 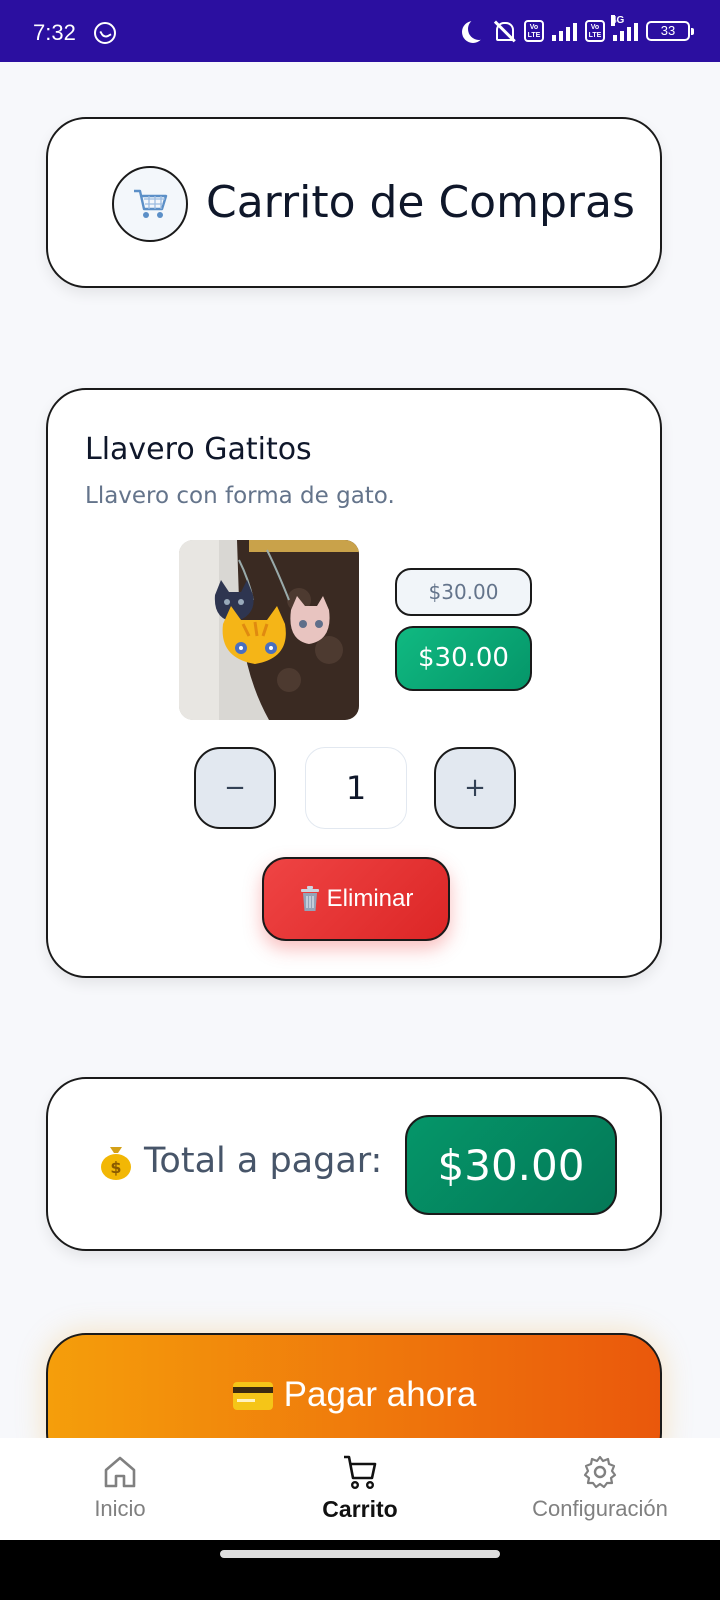 What do you see at coordinates (534, 31) in the screenshot?
I see `volte-icon: Vo LTE` at bounding box center [534, 31].